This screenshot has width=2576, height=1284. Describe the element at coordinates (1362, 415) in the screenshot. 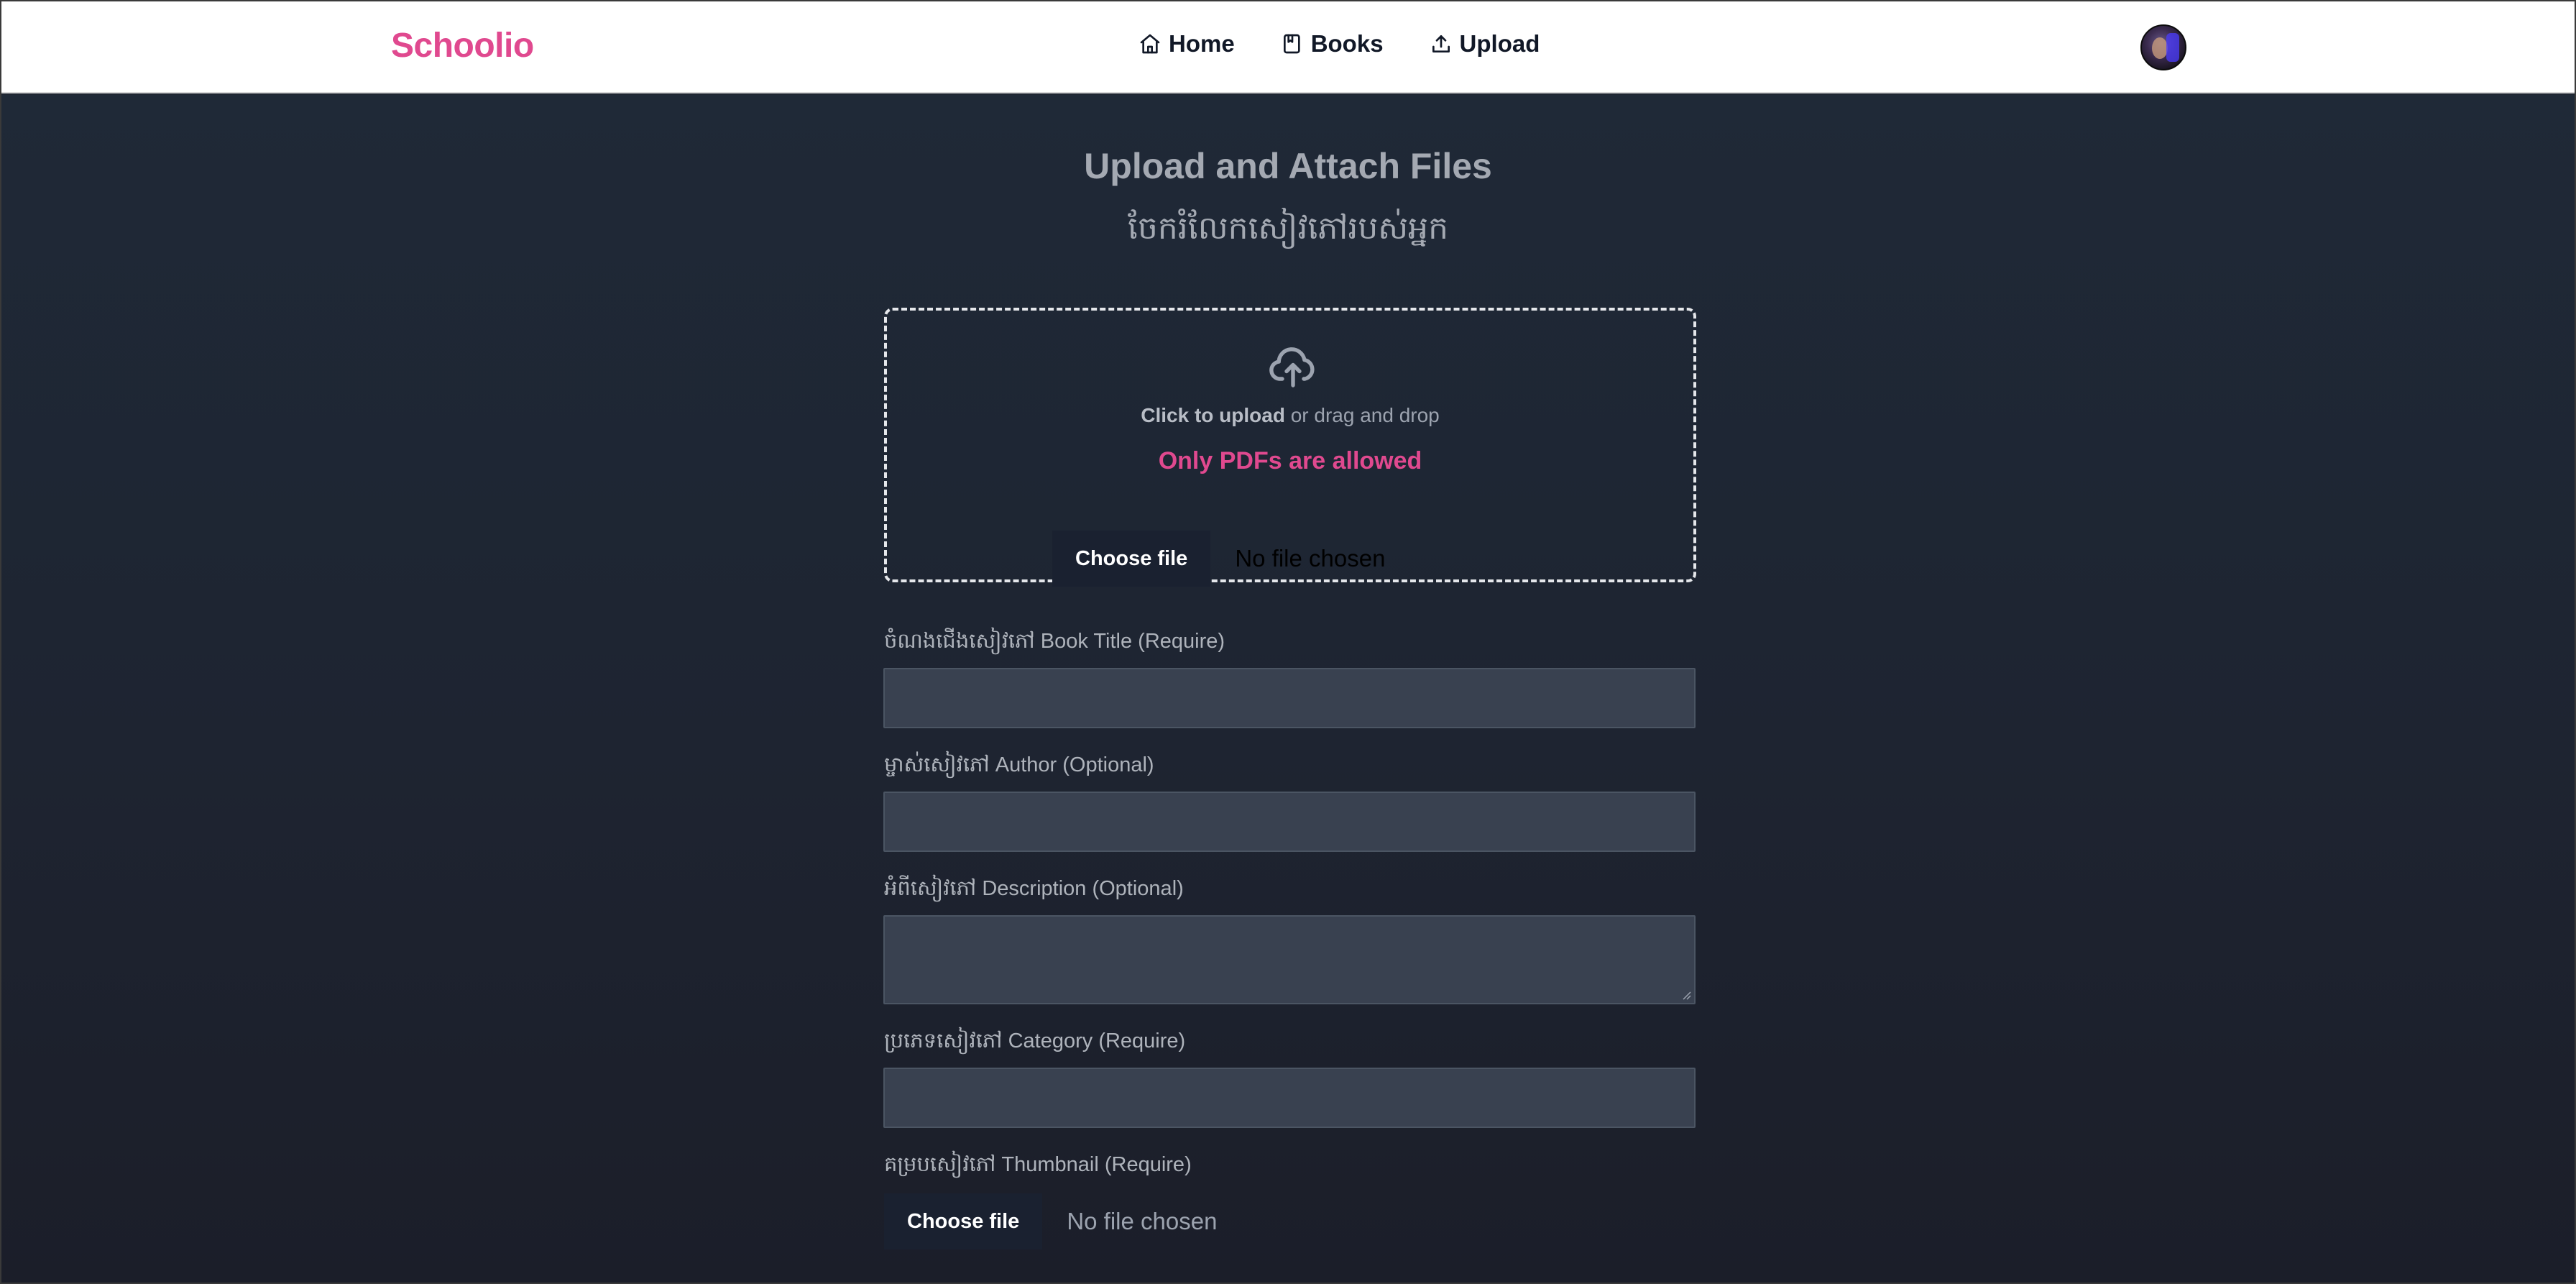

I see `drag-drop-text: or drag and drop` at that location.